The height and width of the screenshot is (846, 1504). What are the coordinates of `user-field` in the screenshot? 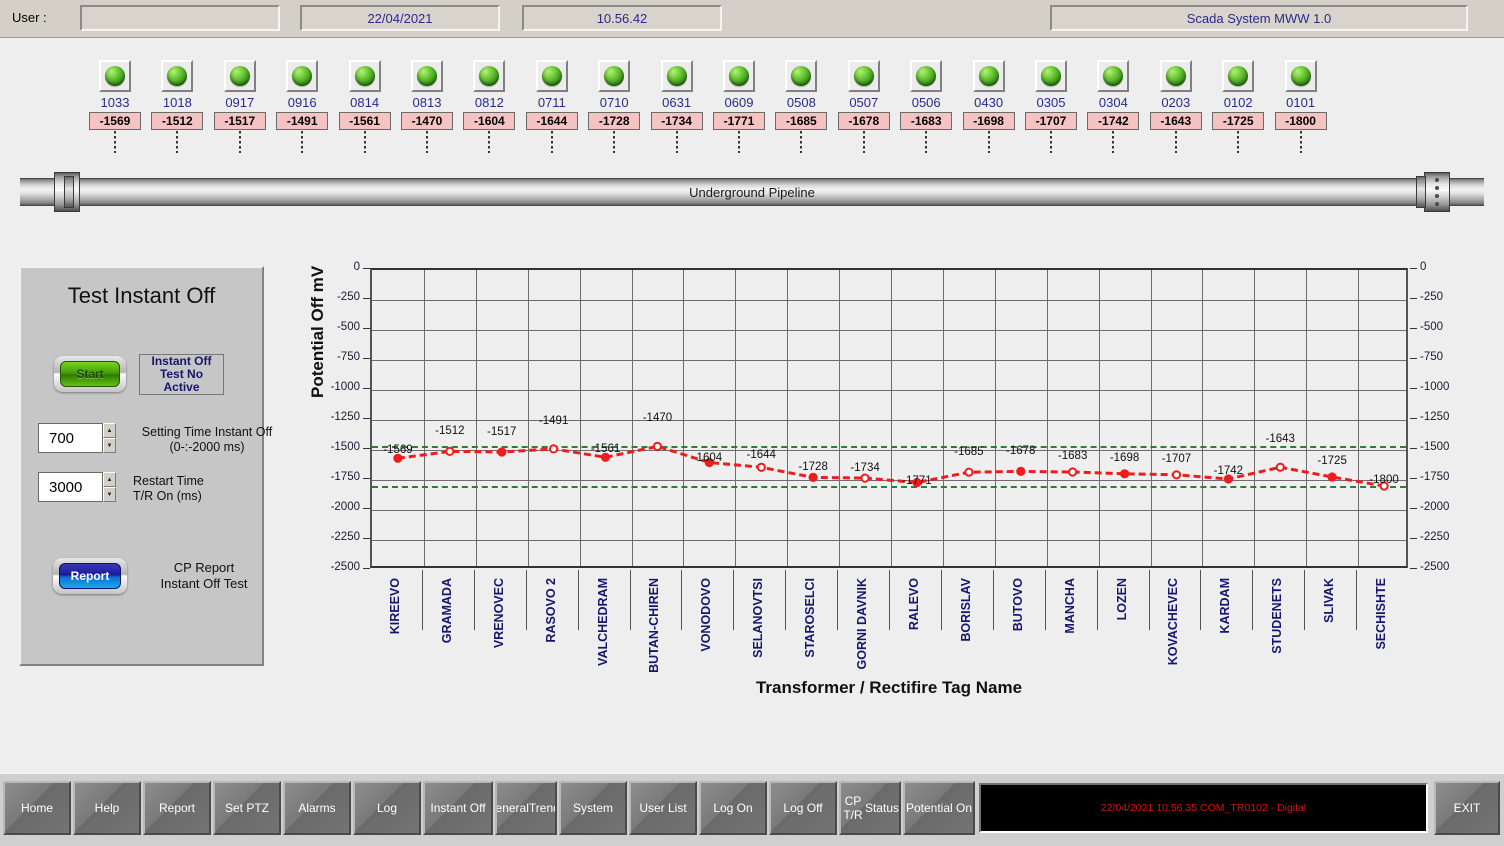 It's located at (180, 18).